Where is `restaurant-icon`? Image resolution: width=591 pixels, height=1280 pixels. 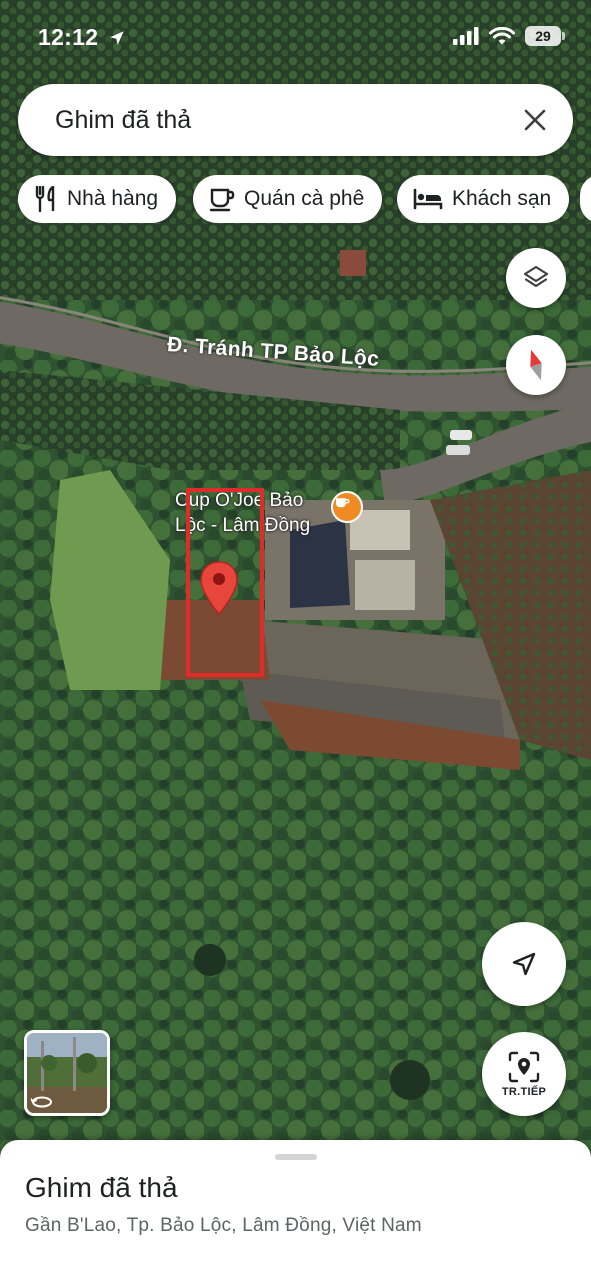 restaurant-icon is located at coordinates (46, 199).